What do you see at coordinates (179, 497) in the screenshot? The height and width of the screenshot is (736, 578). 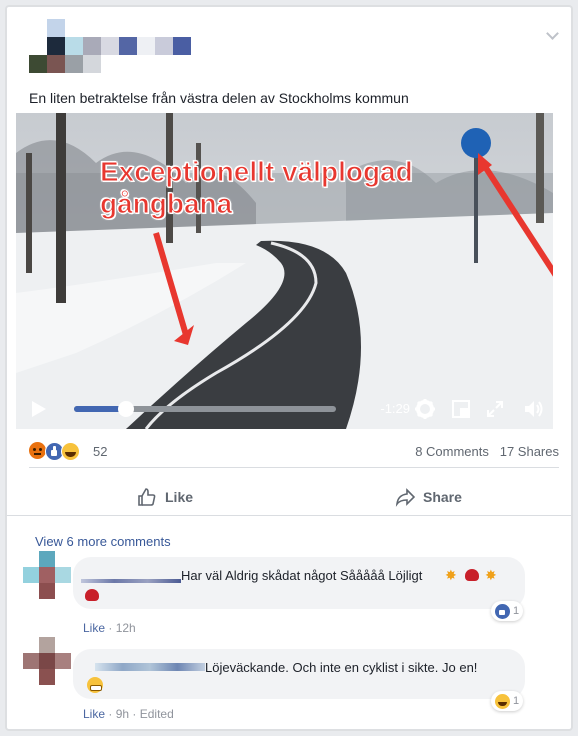 I see `like-label: Like` at bounding box center [179, 497].